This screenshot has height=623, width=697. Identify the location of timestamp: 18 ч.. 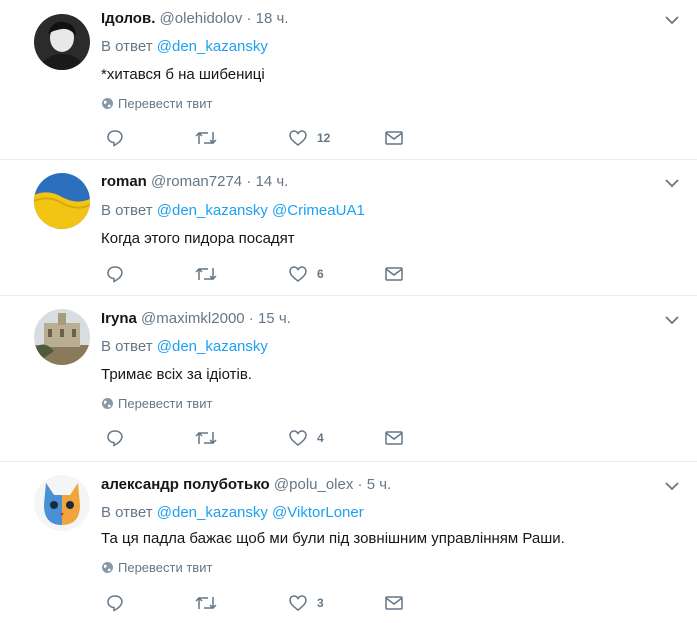
(272, 18).